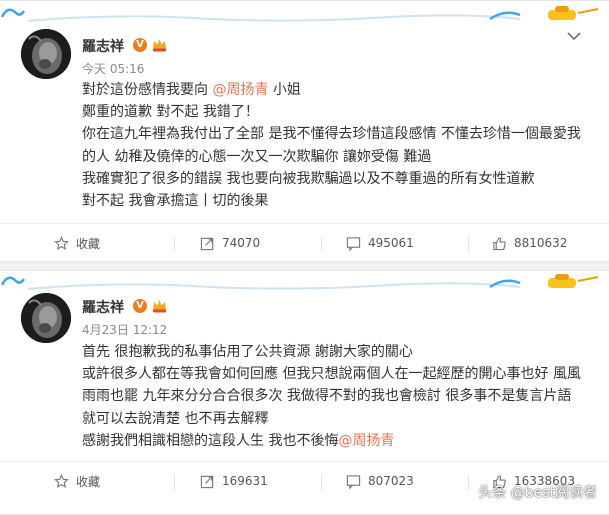  I want to click on like-button: 8810632, so click(529, 243).